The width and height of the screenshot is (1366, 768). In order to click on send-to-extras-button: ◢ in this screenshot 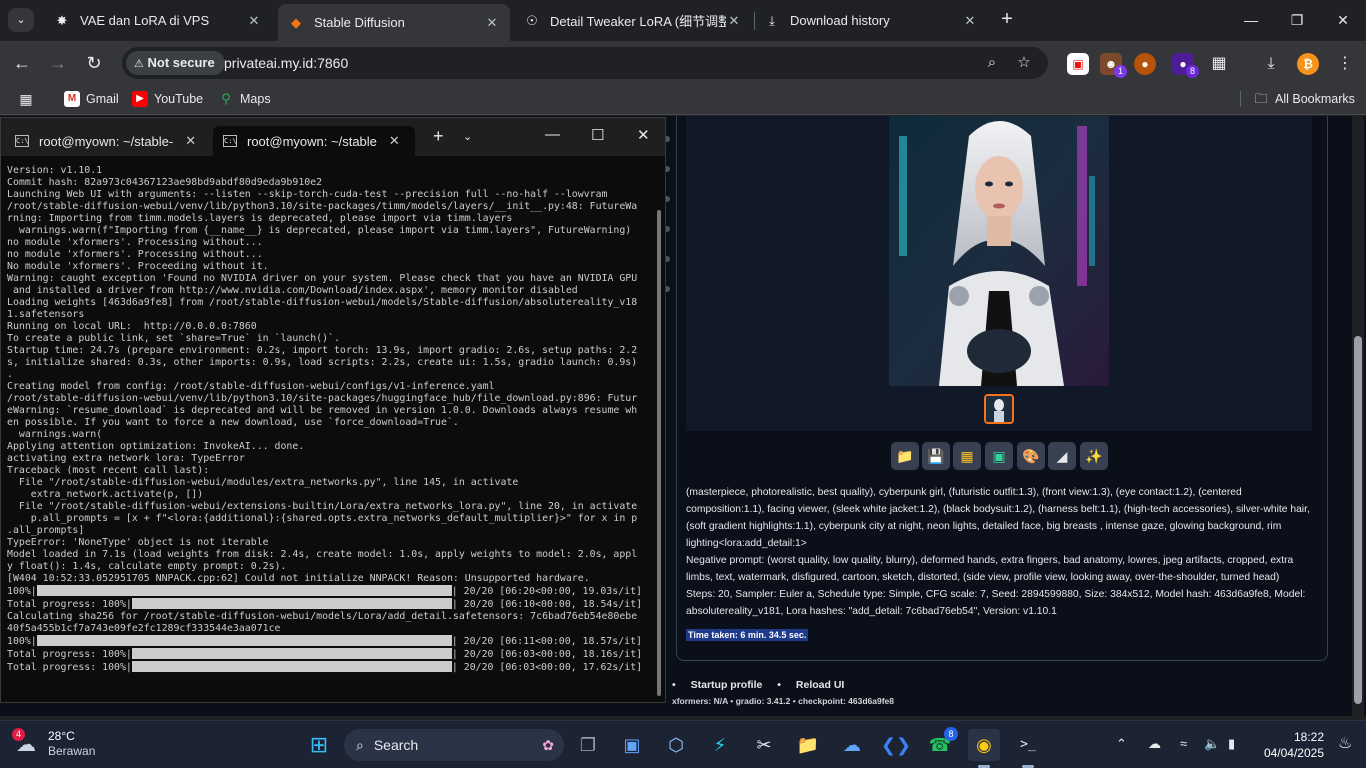, I will do `click(1062, 456)`.